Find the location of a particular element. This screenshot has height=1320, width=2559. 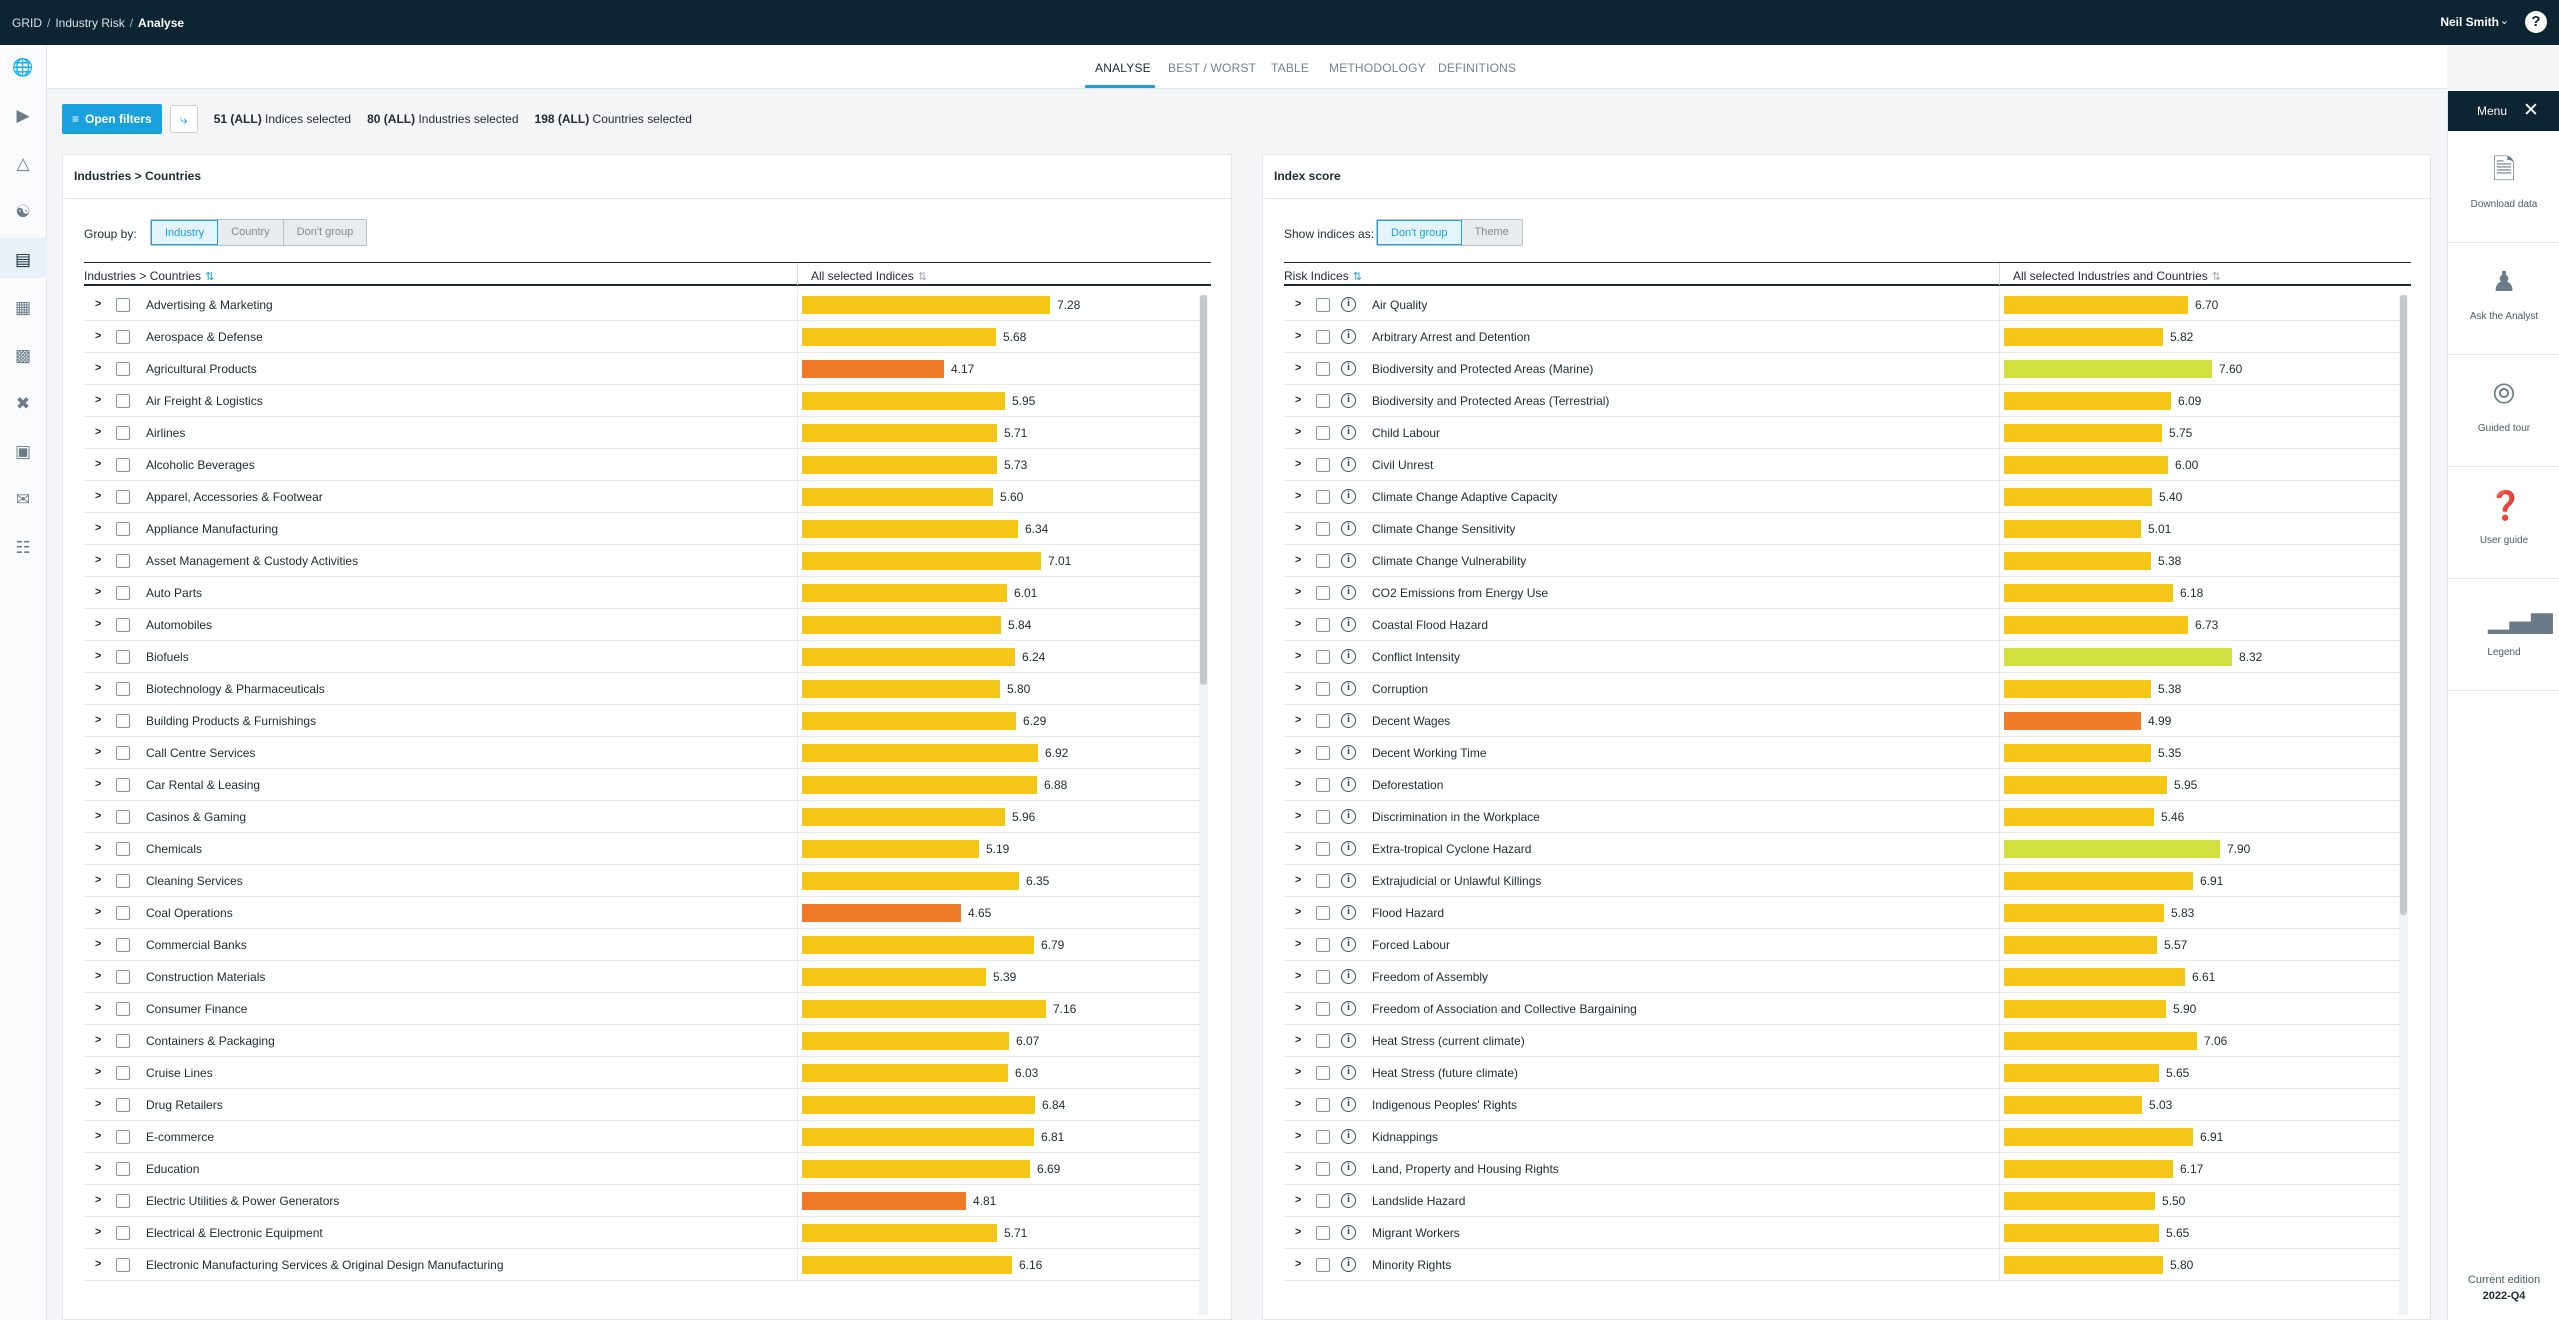

buildings-icon: ▩ is located at coordinates (23, 356).